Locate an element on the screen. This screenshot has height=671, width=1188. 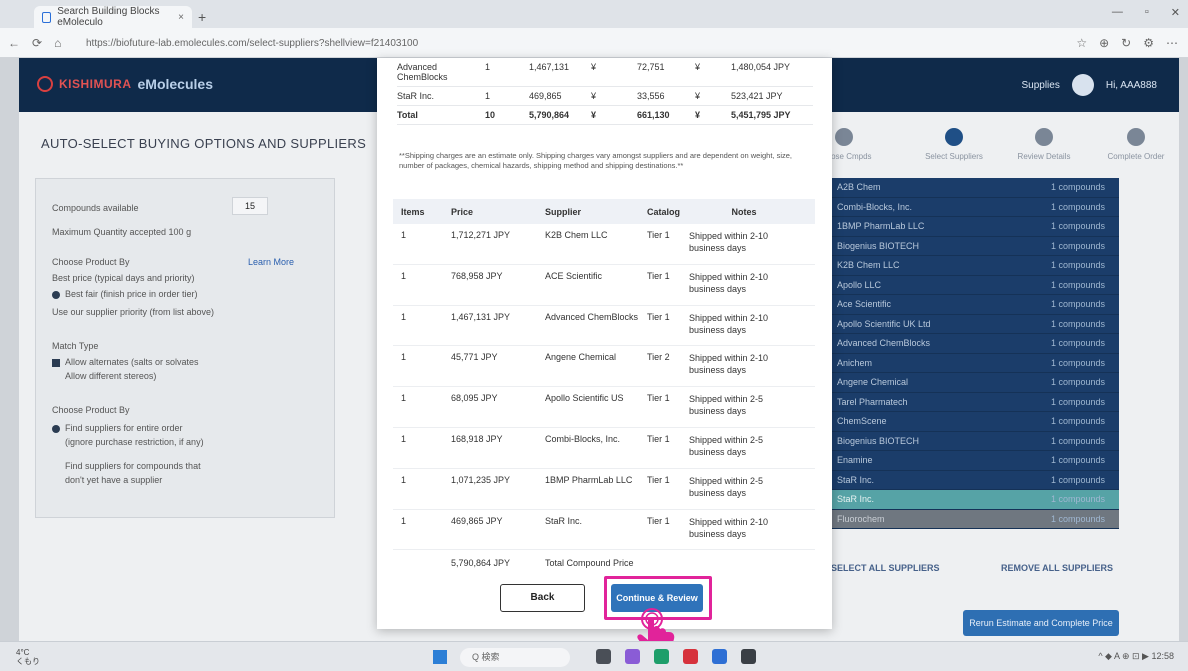
weather-widget: 4°C くもり is located at coordinates (28, 657).